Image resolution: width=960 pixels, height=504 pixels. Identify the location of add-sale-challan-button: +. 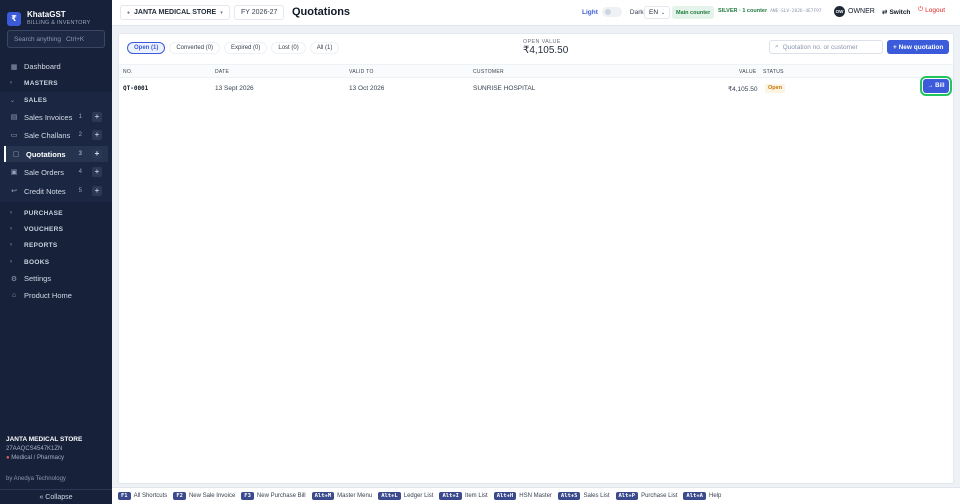
(97, 135).